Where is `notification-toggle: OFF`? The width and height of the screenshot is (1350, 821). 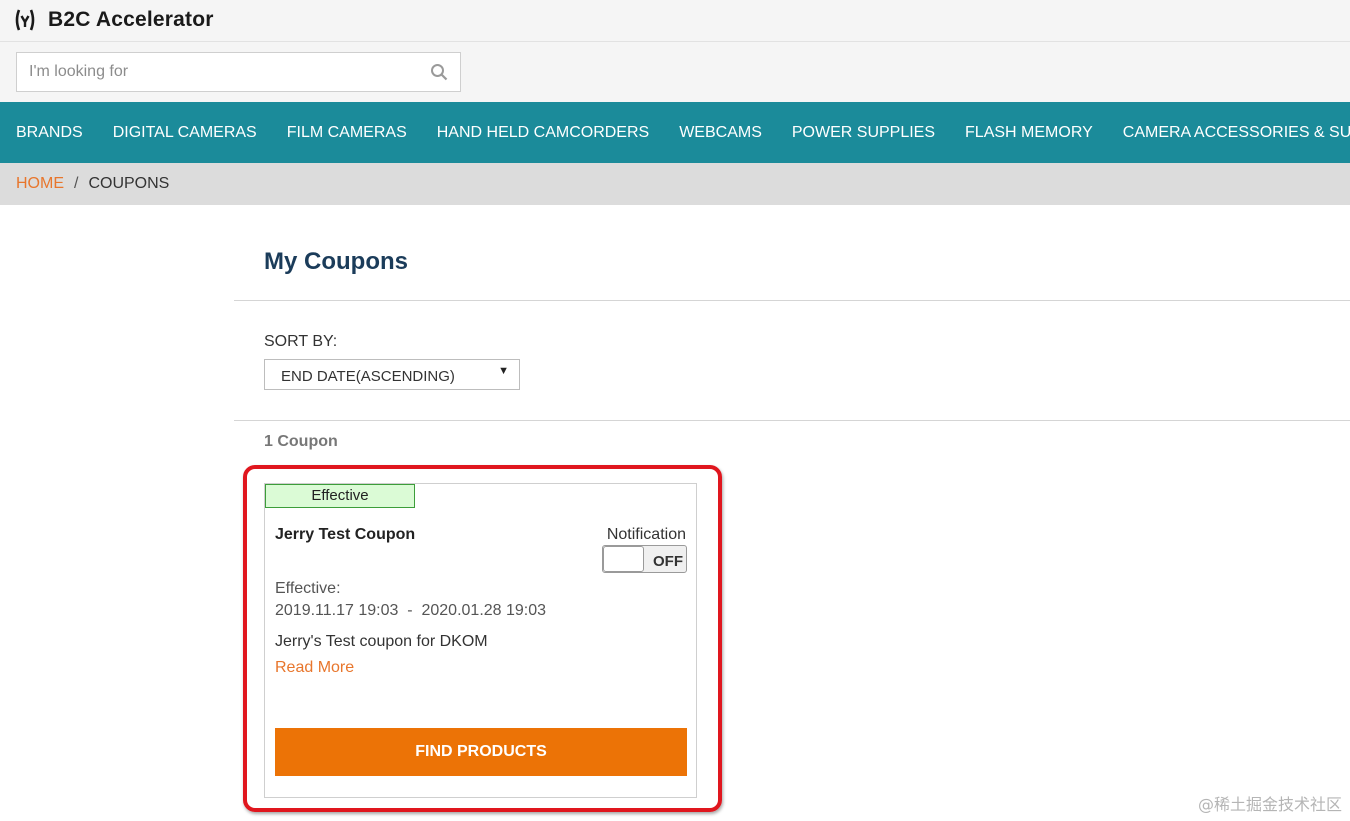
notification-toggle: OFF is located at coordinates (644, 559).